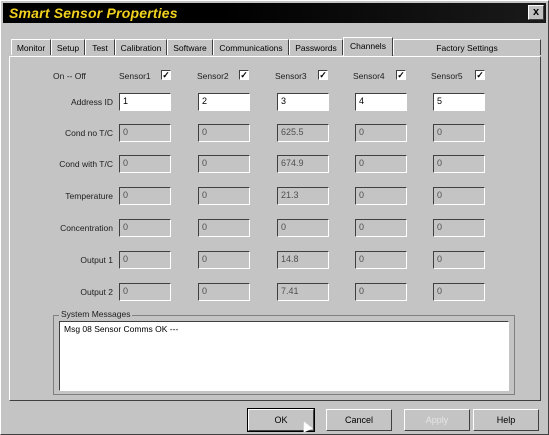 Image resolution: width=549 pixels, height=435 pixels. Describe the element at coordinates (459, 228) in the screenshot. I see `concentration-sensor5: 0` at that location.